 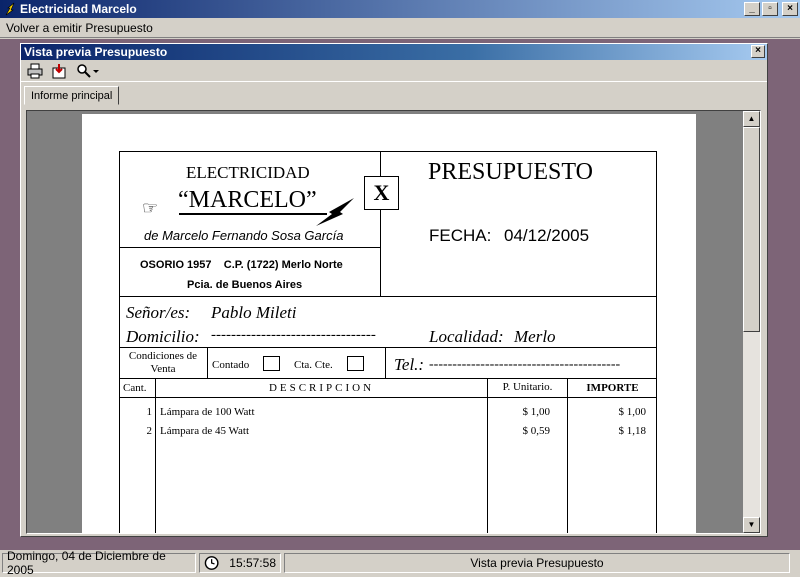 What do you see at coordinates (150, 208) in the screenshot?
I see `pointing-hand-icon: ☞` at bounding box center [150, 208].